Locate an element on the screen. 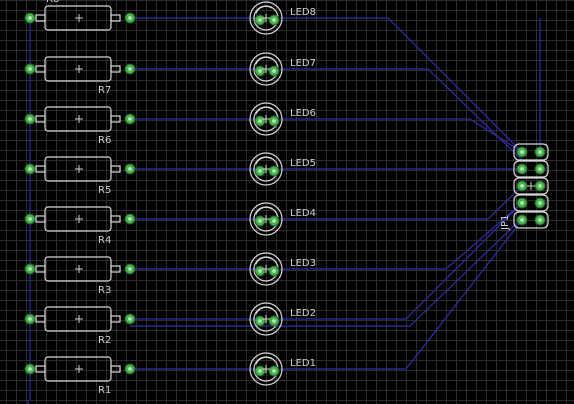 The height and width of the screenshot is (404, 574). resistor-r7 is located at coordinates (80, 69).